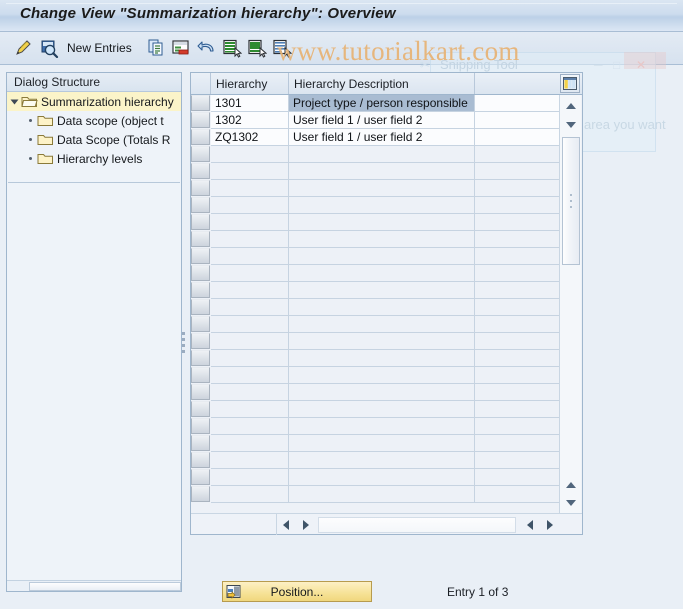  Describe the element at coordinates (105, 586) in the screenshot. I see `tree-hscroll-thumb` at that location.